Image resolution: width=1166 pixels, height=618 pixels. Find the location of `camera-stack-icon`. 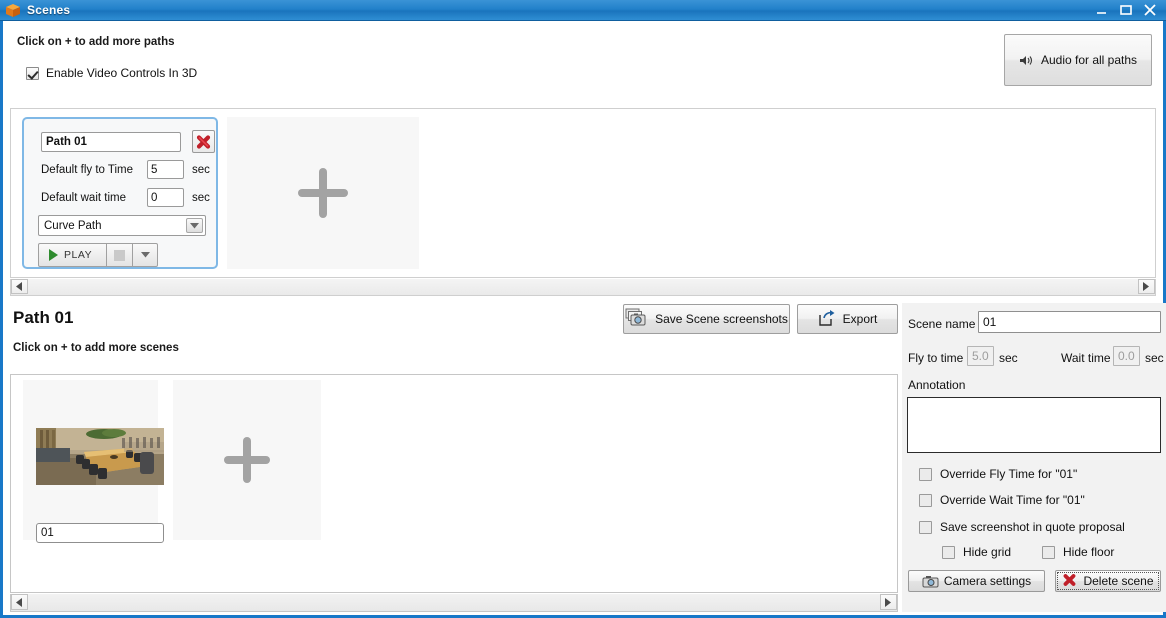

camera-stack-icon is located at coordinates (636, 319).